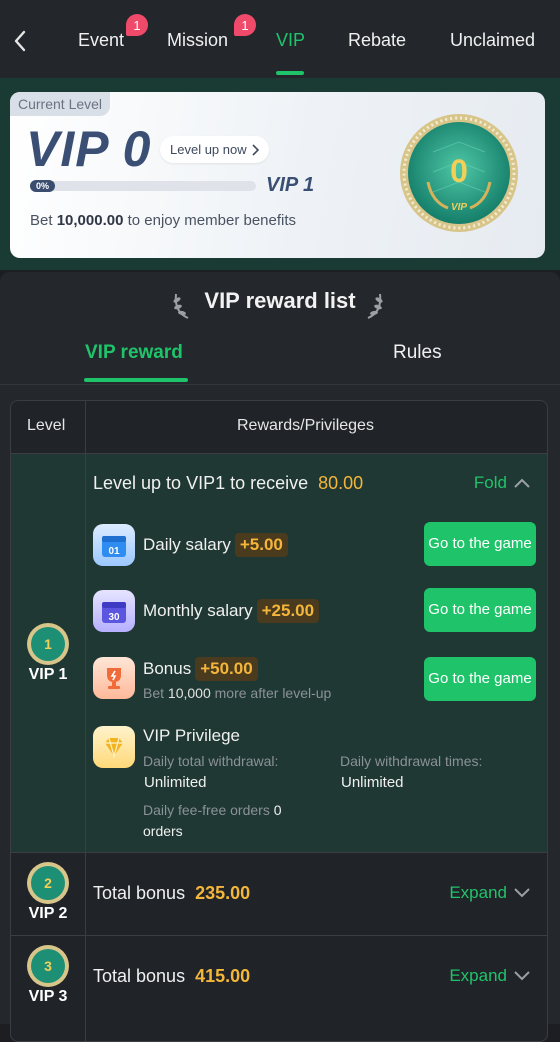  I want to click on bonus-label: Bonus +50.00, so click(200, 669).